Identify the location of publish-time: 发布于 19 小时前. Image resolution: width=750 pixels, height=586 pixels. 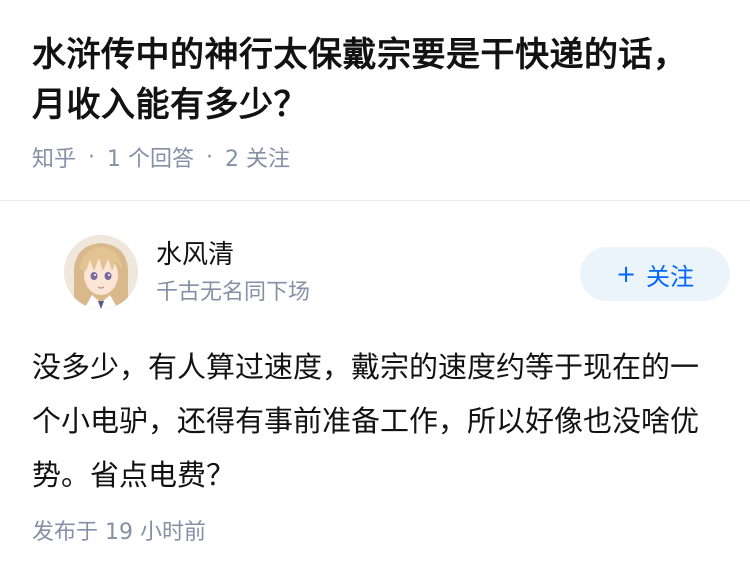
(119, 532).